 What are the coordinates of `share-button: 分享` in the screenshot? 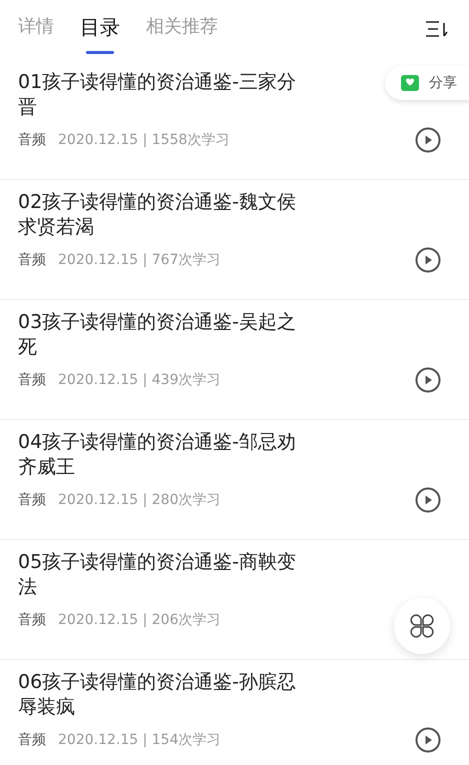 It's located at (427, 83).